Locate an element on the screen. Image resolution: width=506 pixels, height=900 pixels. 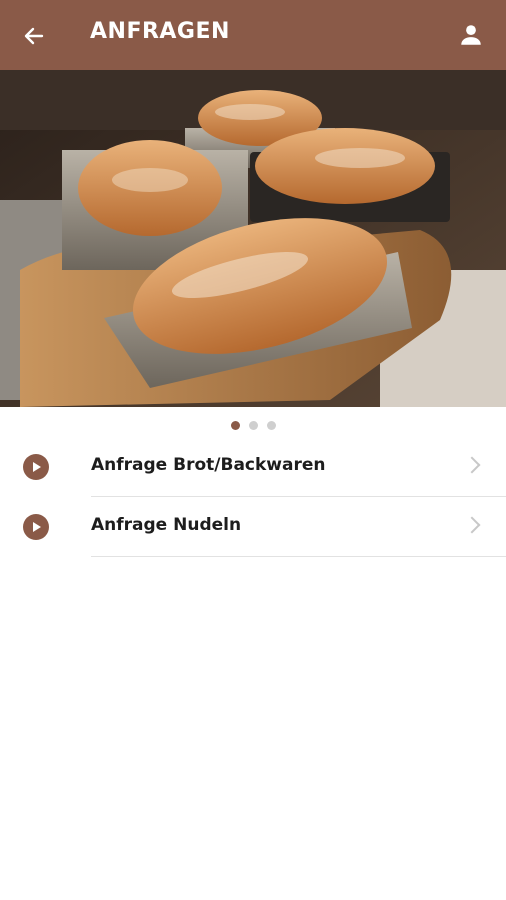
user-icon is located at coordinates (471, 35).